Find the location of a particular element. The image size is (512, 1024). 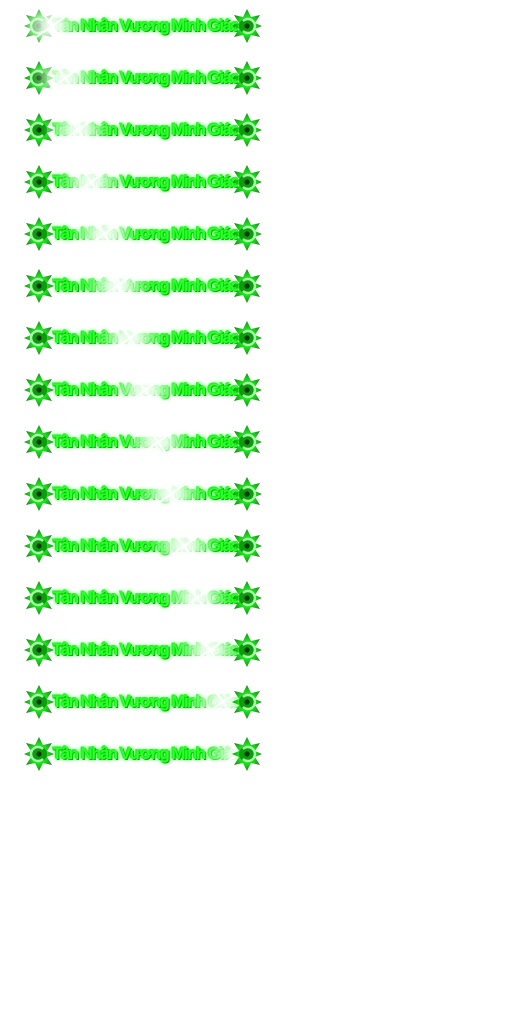

title-frame-14: Tân Nhân Vương Minh Giáo is located at coordinates (143, 702).